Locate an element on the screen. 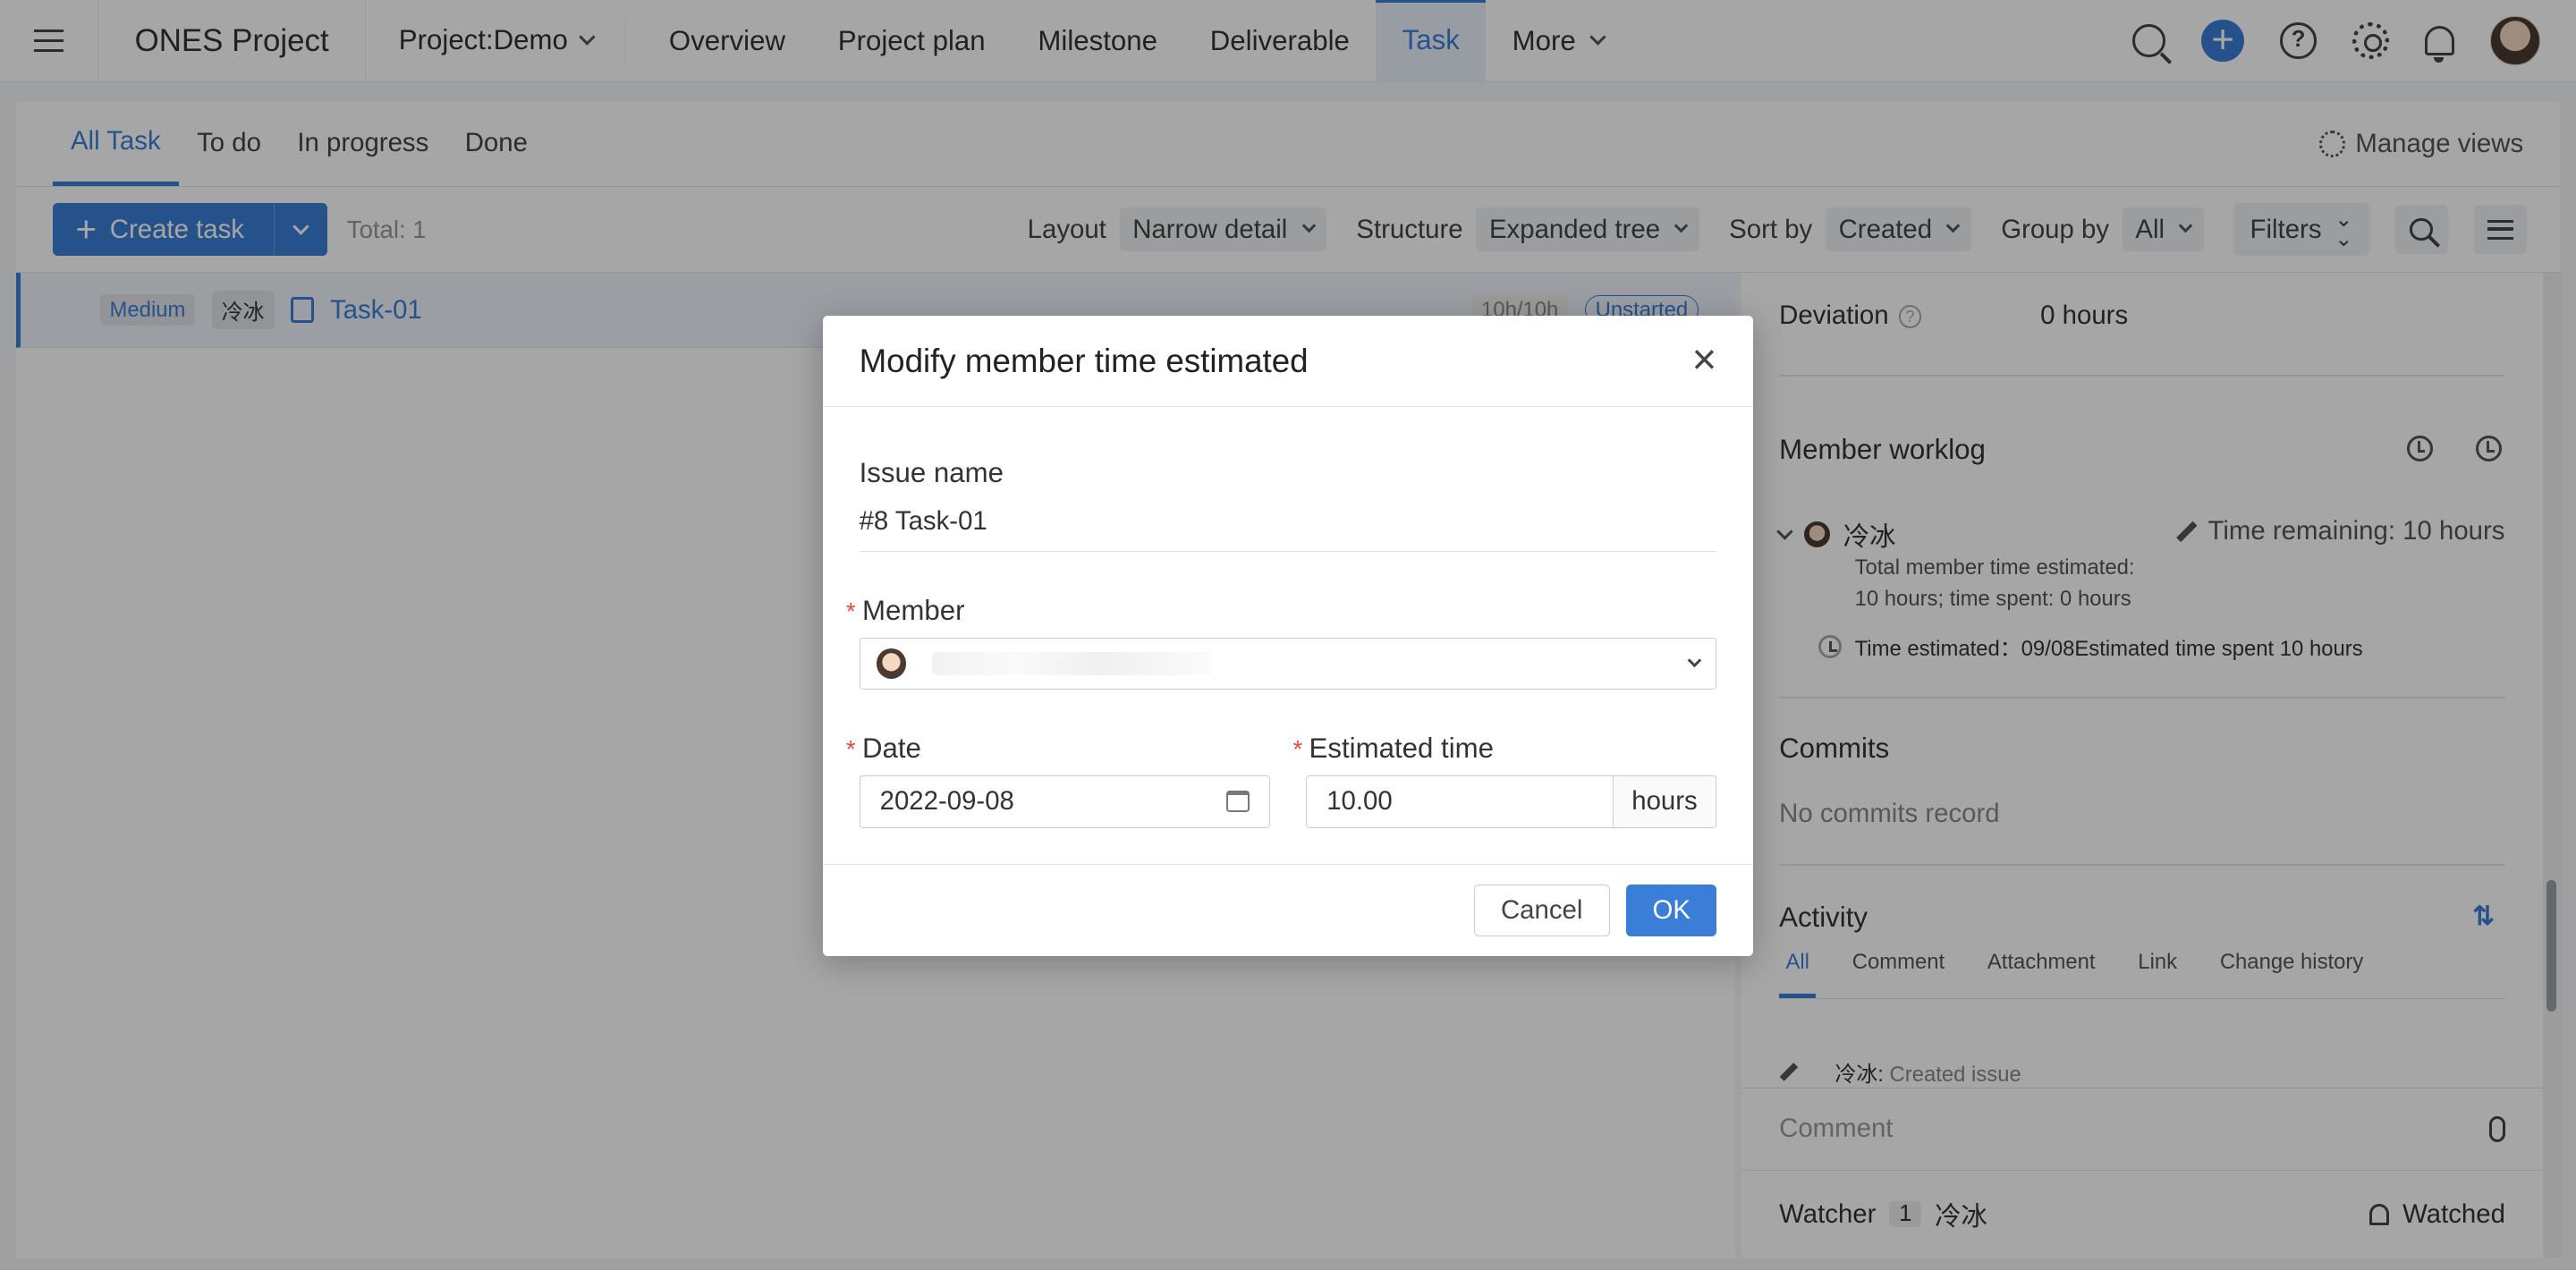  cancel-button: Cancel is located at coordinates (1541, 910).